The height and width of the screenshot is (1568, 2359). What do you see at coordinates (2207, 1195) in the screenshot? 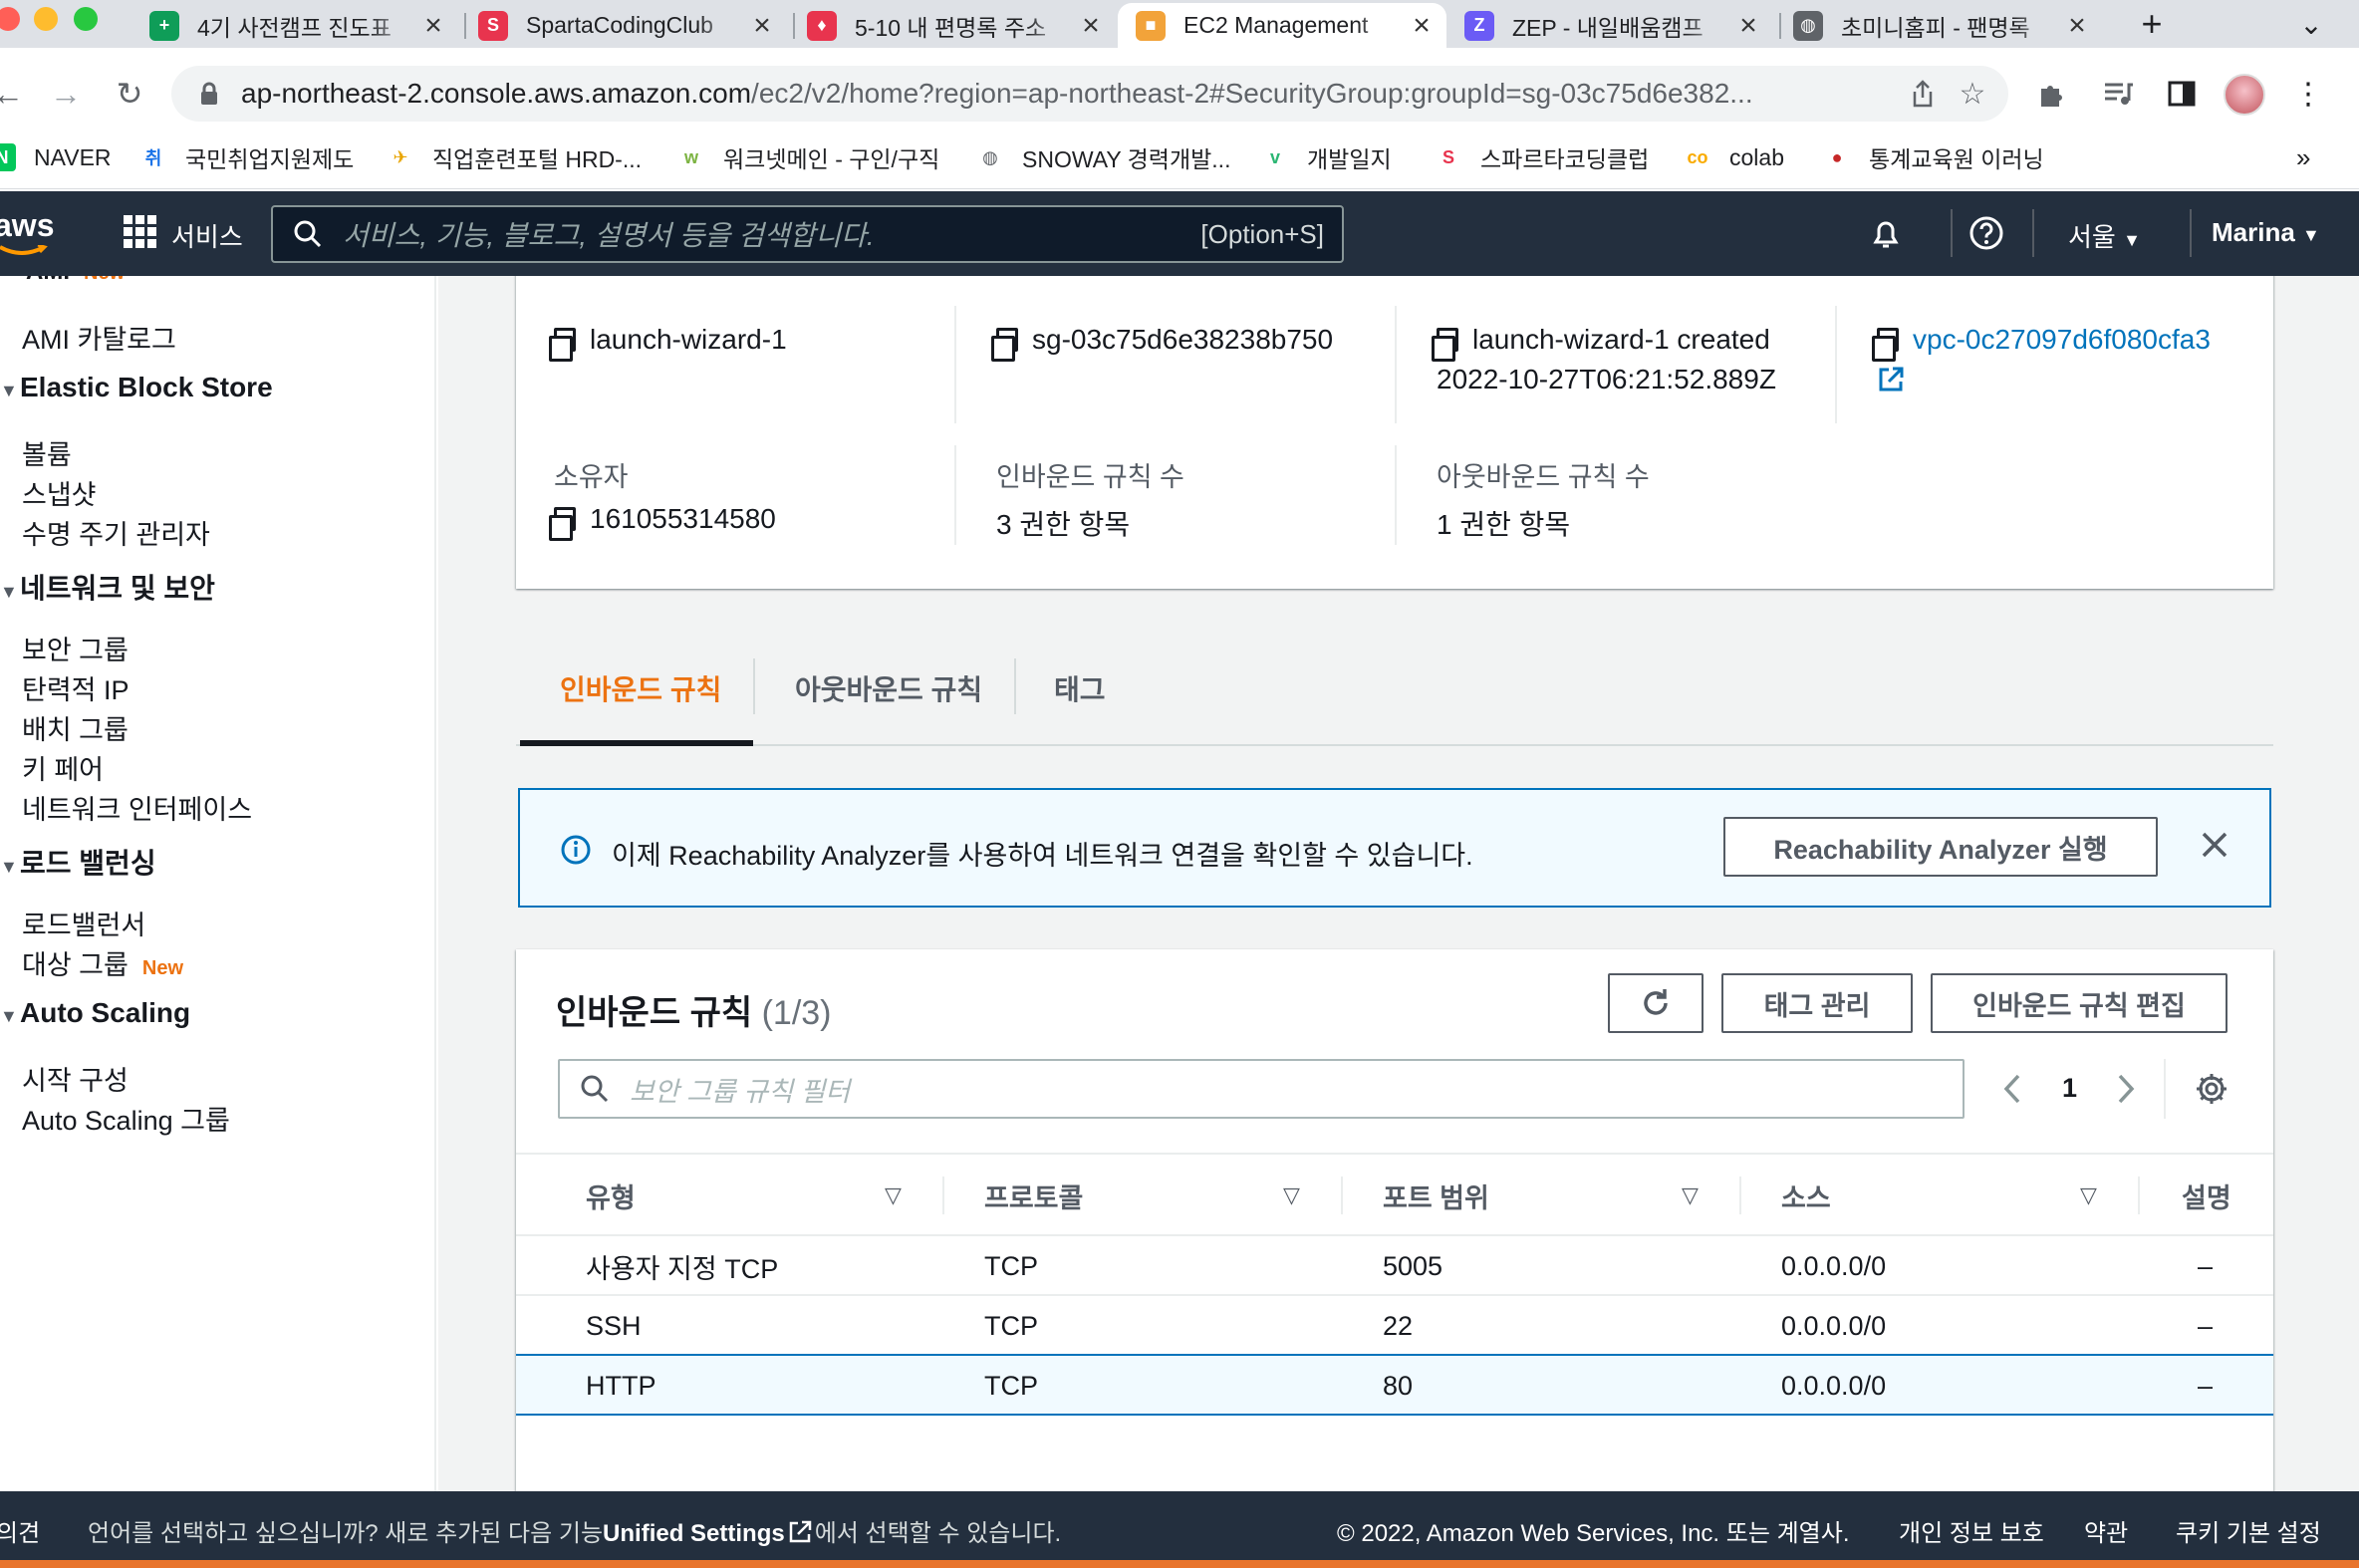
I see `column-header-description: 설명` at bounding box center [2207, 1195].